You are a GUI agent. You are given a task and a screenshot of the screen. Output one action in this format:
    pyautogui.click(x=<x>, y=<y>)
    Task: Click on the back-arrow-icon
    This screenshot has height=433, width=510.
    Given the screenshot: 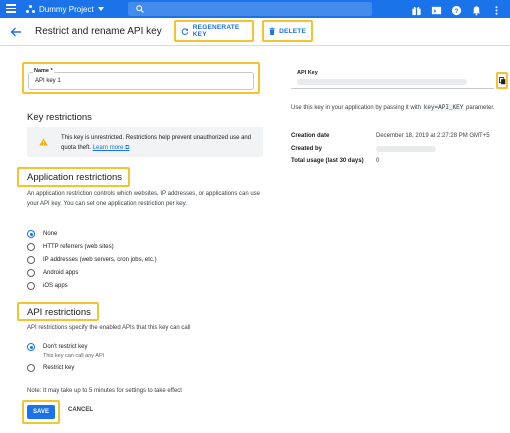 What is the action you would take?
    pyautogui.click(x=16, y=32)
    